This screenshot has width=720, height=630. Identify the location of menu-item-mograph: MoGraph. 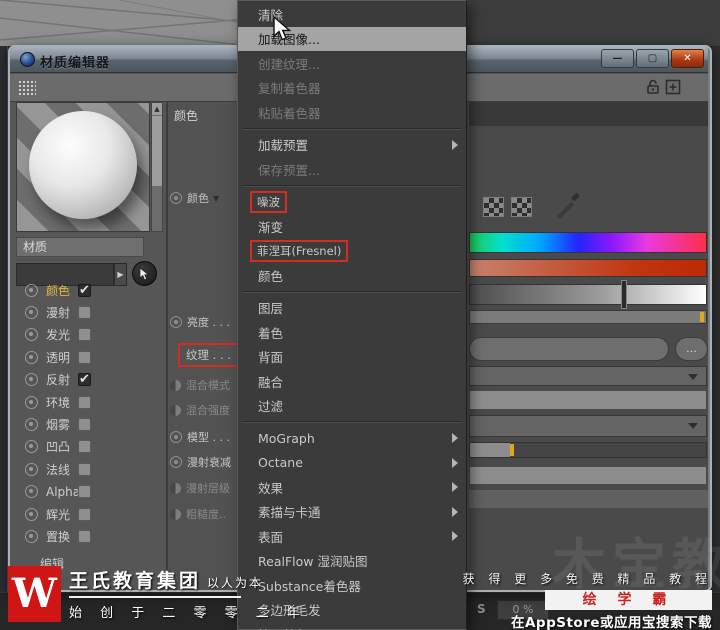
(352, 438).